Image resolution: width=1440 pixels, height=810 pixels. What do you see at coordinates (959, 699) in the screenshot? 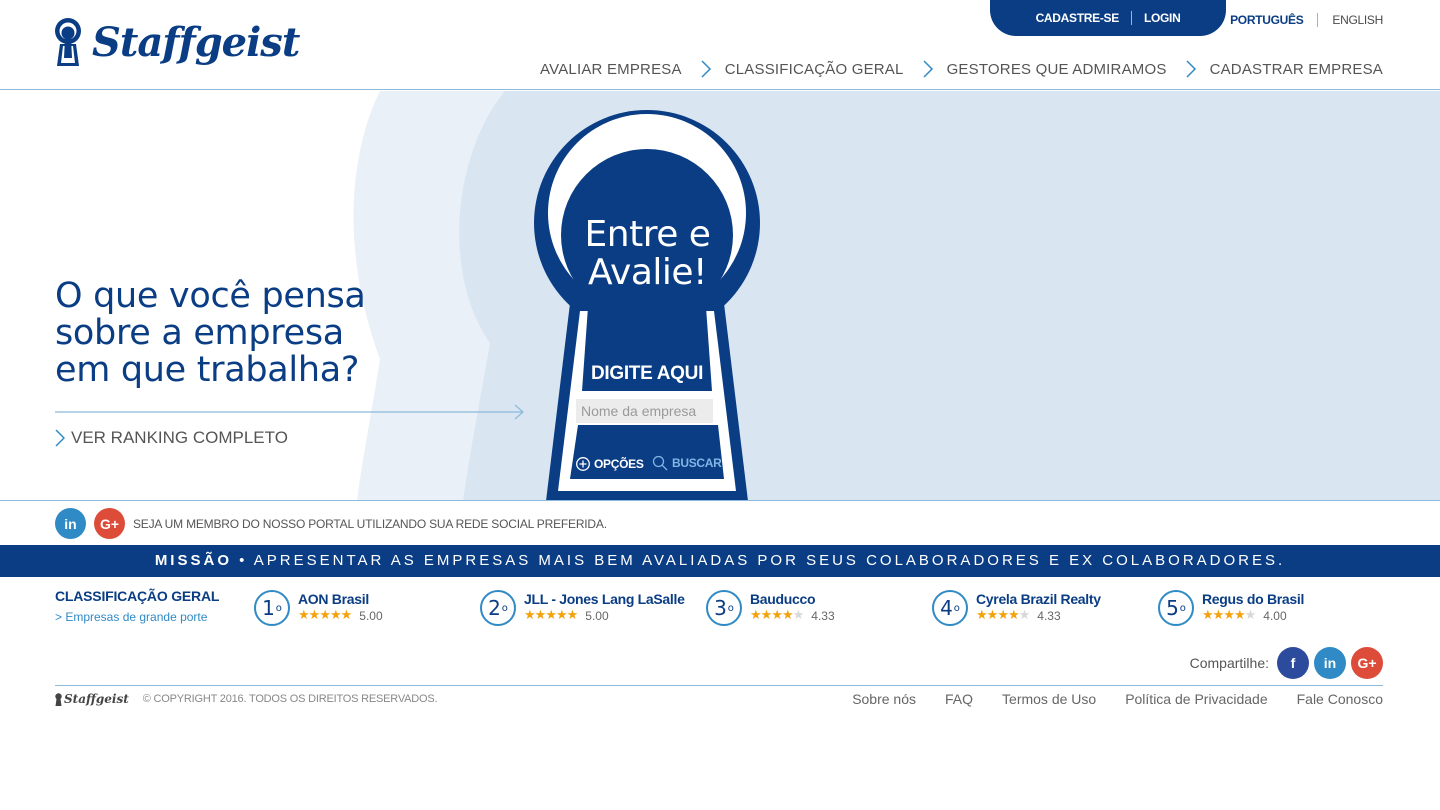
I see `footer-link-faq: FAQ` at bounding box center [959, 699].